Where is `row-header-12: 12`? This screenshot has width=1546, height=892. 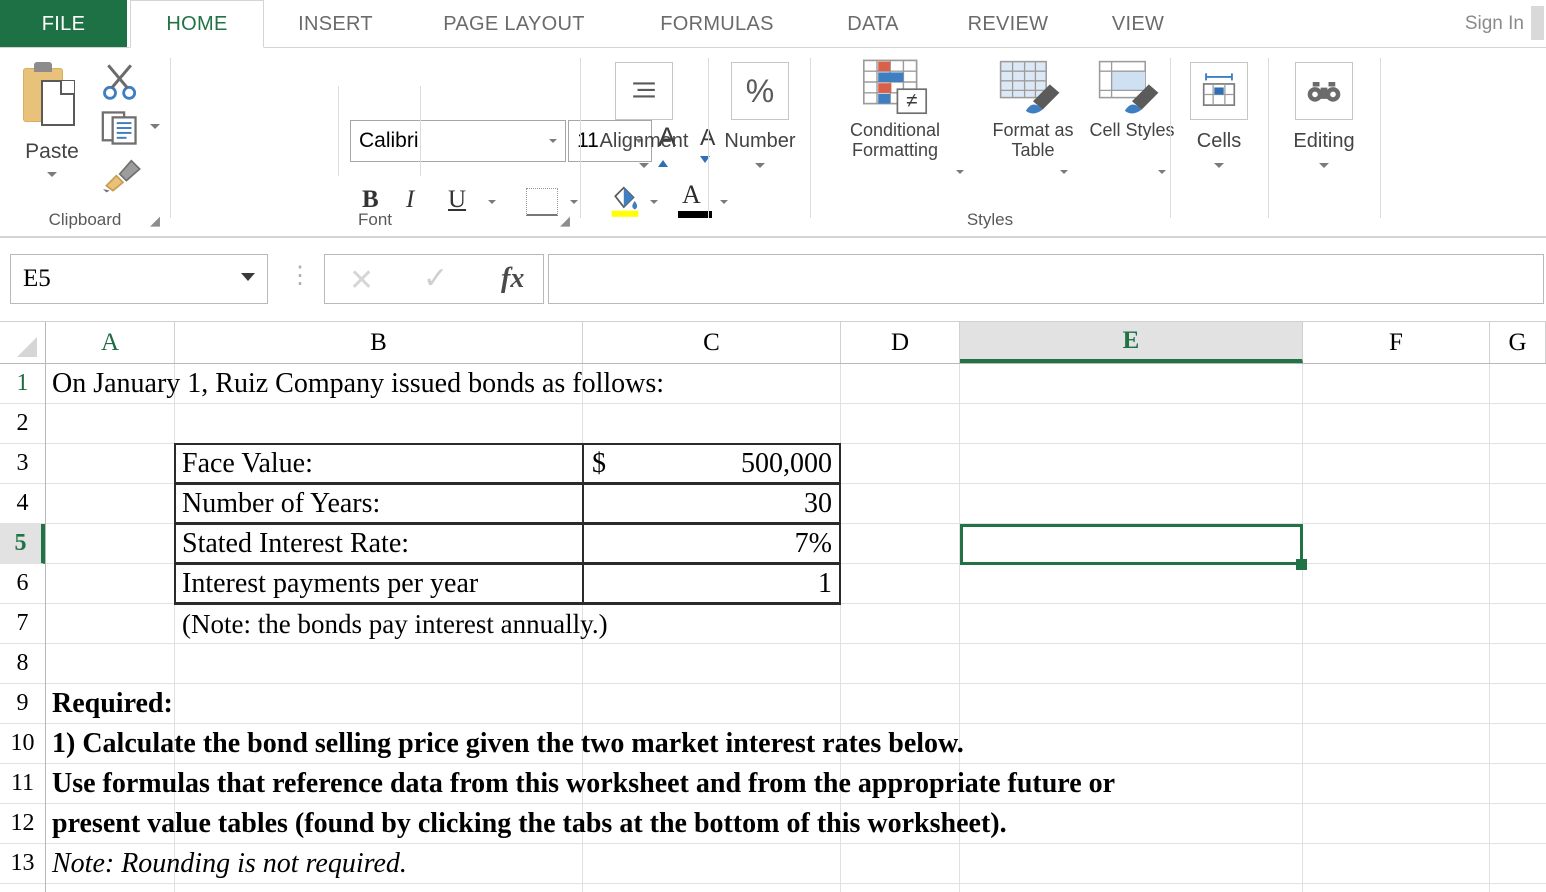
row-header-12: 12 is located at coordinates (22, 824).